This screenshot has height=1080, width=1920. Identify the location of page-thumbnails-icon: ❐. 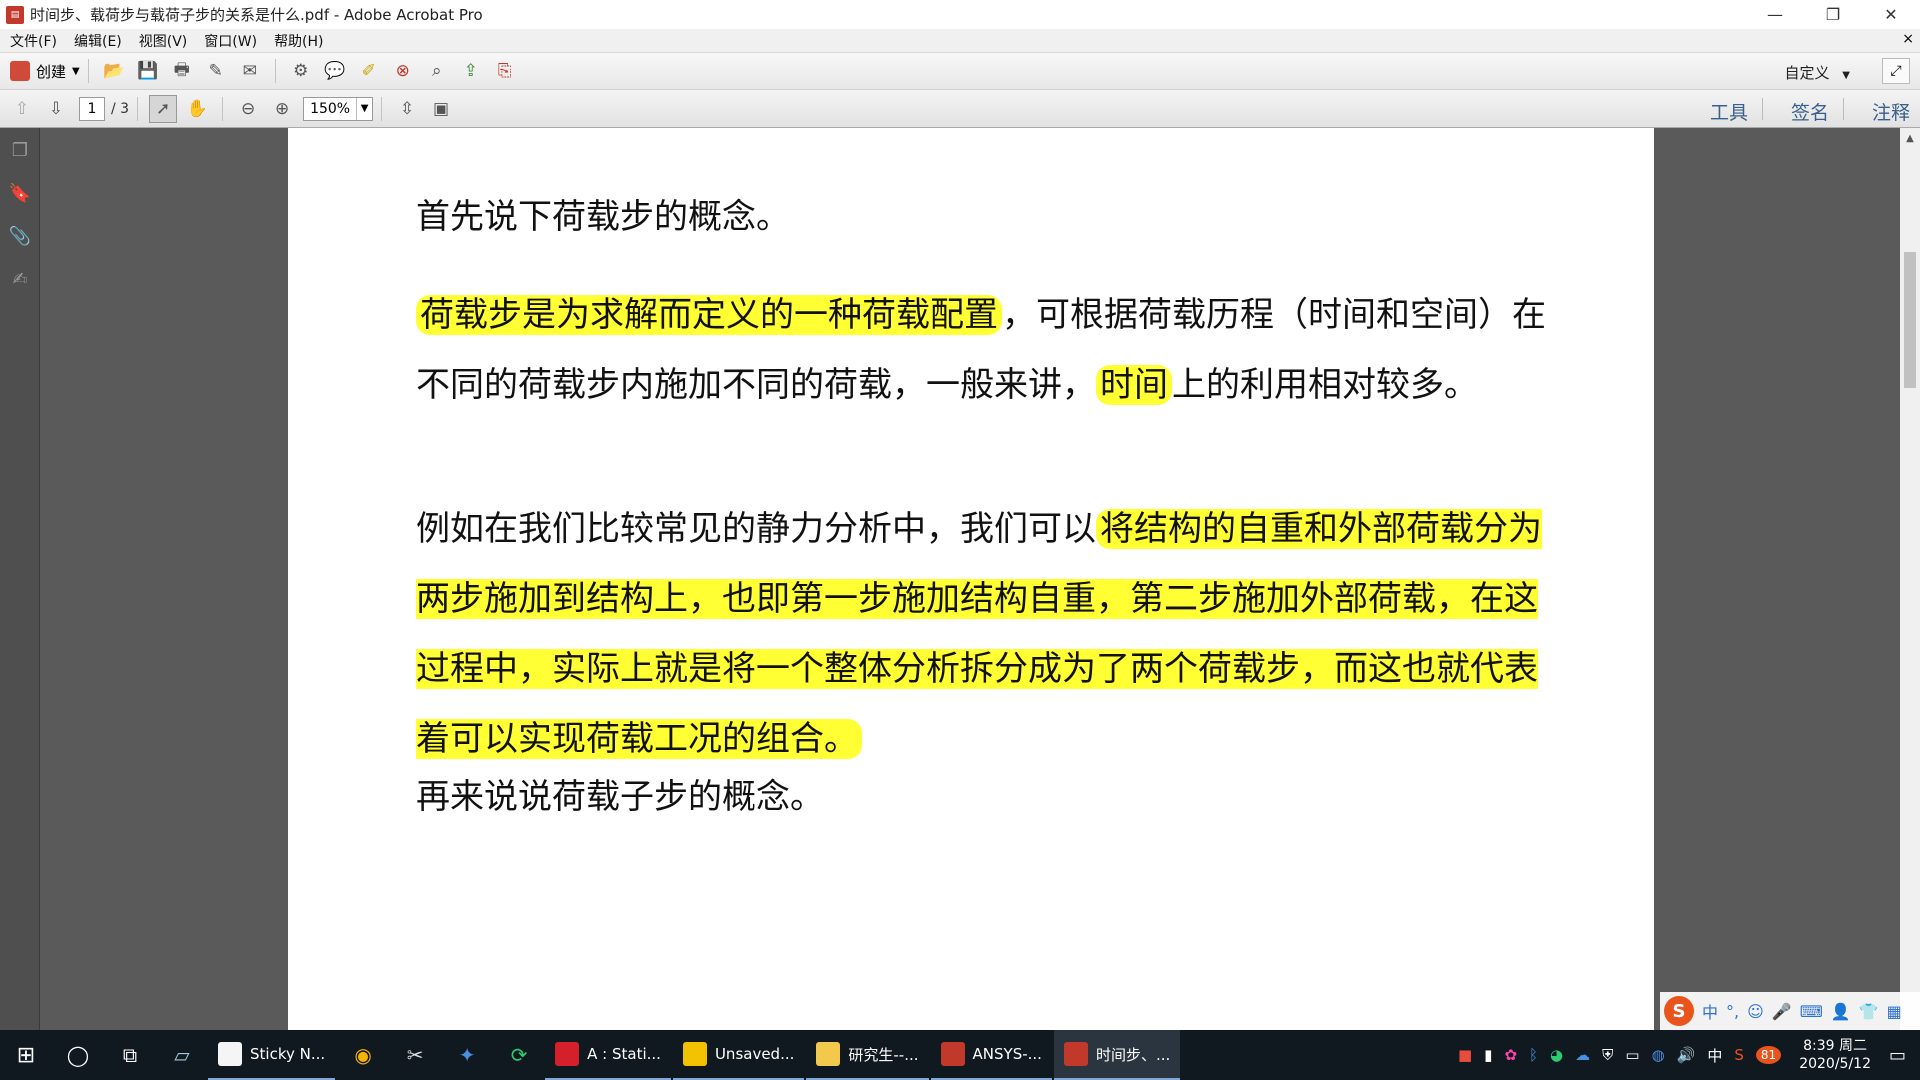
(20, 150).